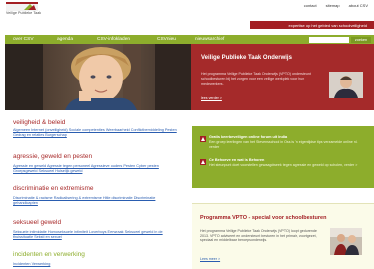  I want to click on top-link-about: about CSV, so click(358, 5).